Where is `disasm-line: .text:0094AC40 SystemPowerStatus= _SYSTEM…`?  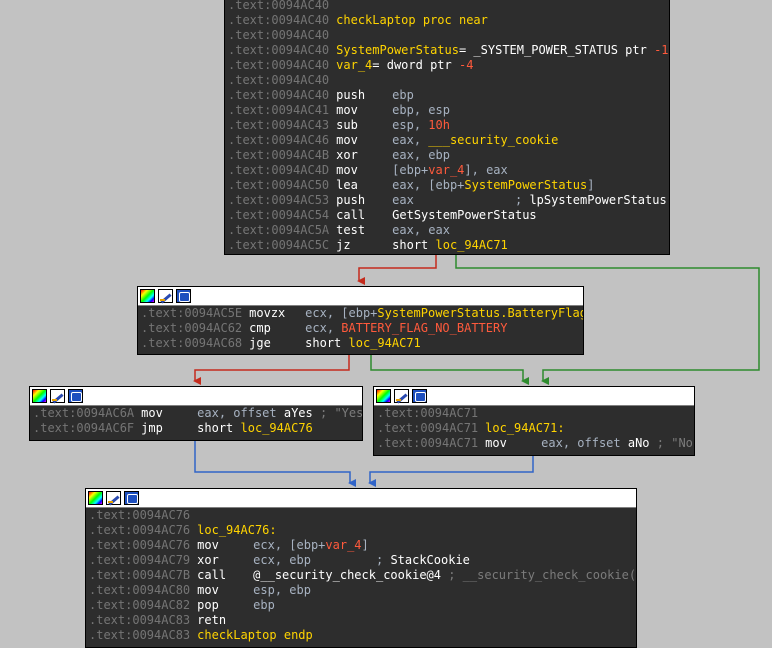 disasm-line: .text:0094AC40 SystemPowerStatus= _SYSTEM… is located at coordinates (447, 50).